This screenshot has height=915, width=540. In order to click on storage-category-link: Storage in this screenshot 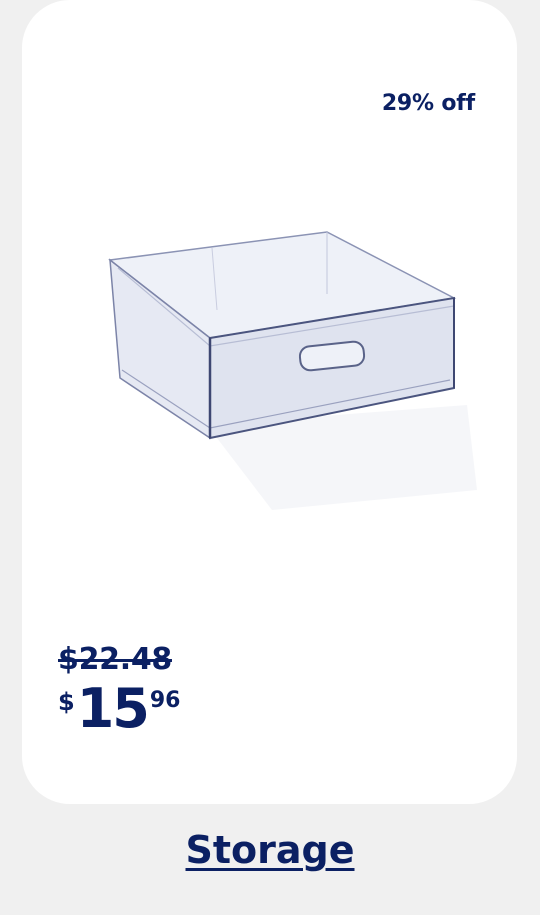, I will do `click(270, 850)`.